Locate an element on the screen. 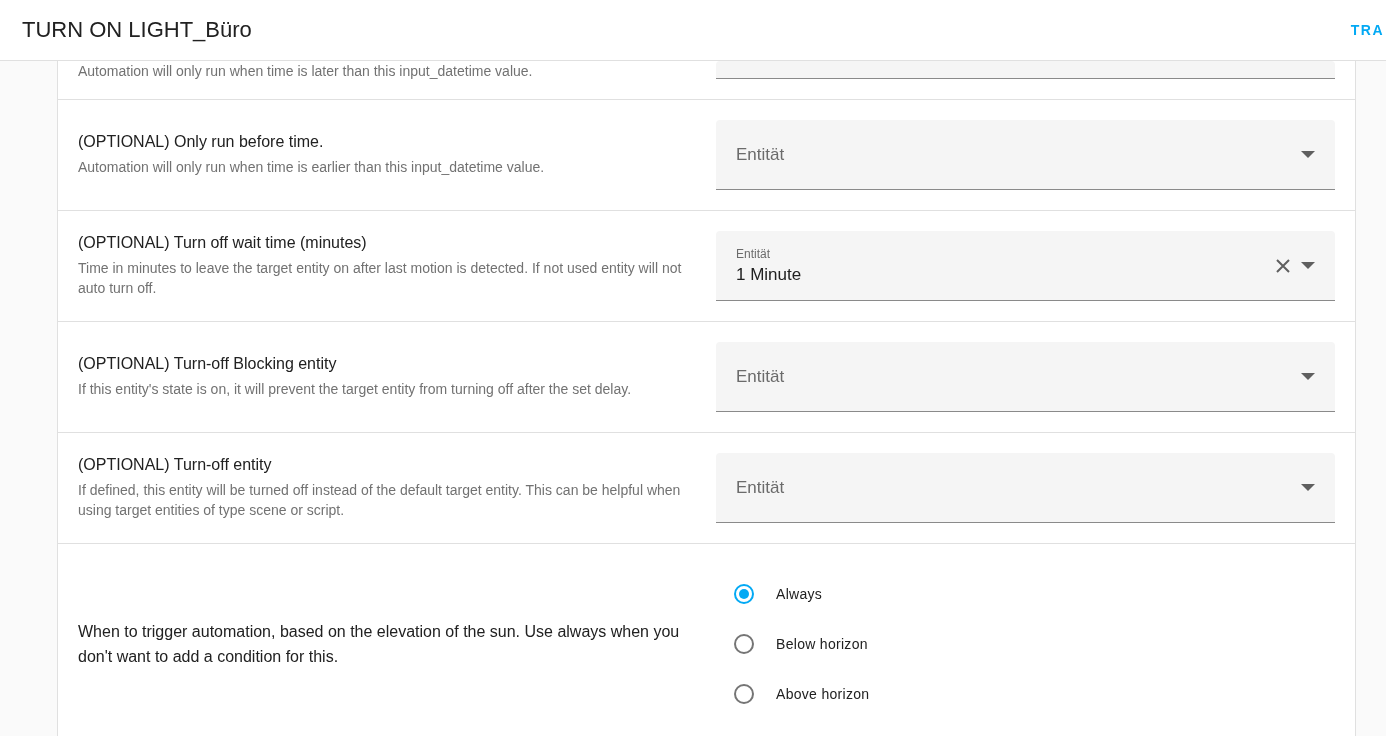 The height and width of the screenshot is (736, 1386). row-title: (OPTIONAL) Turn-off Blocking entity is located at coordinates (208, 364).